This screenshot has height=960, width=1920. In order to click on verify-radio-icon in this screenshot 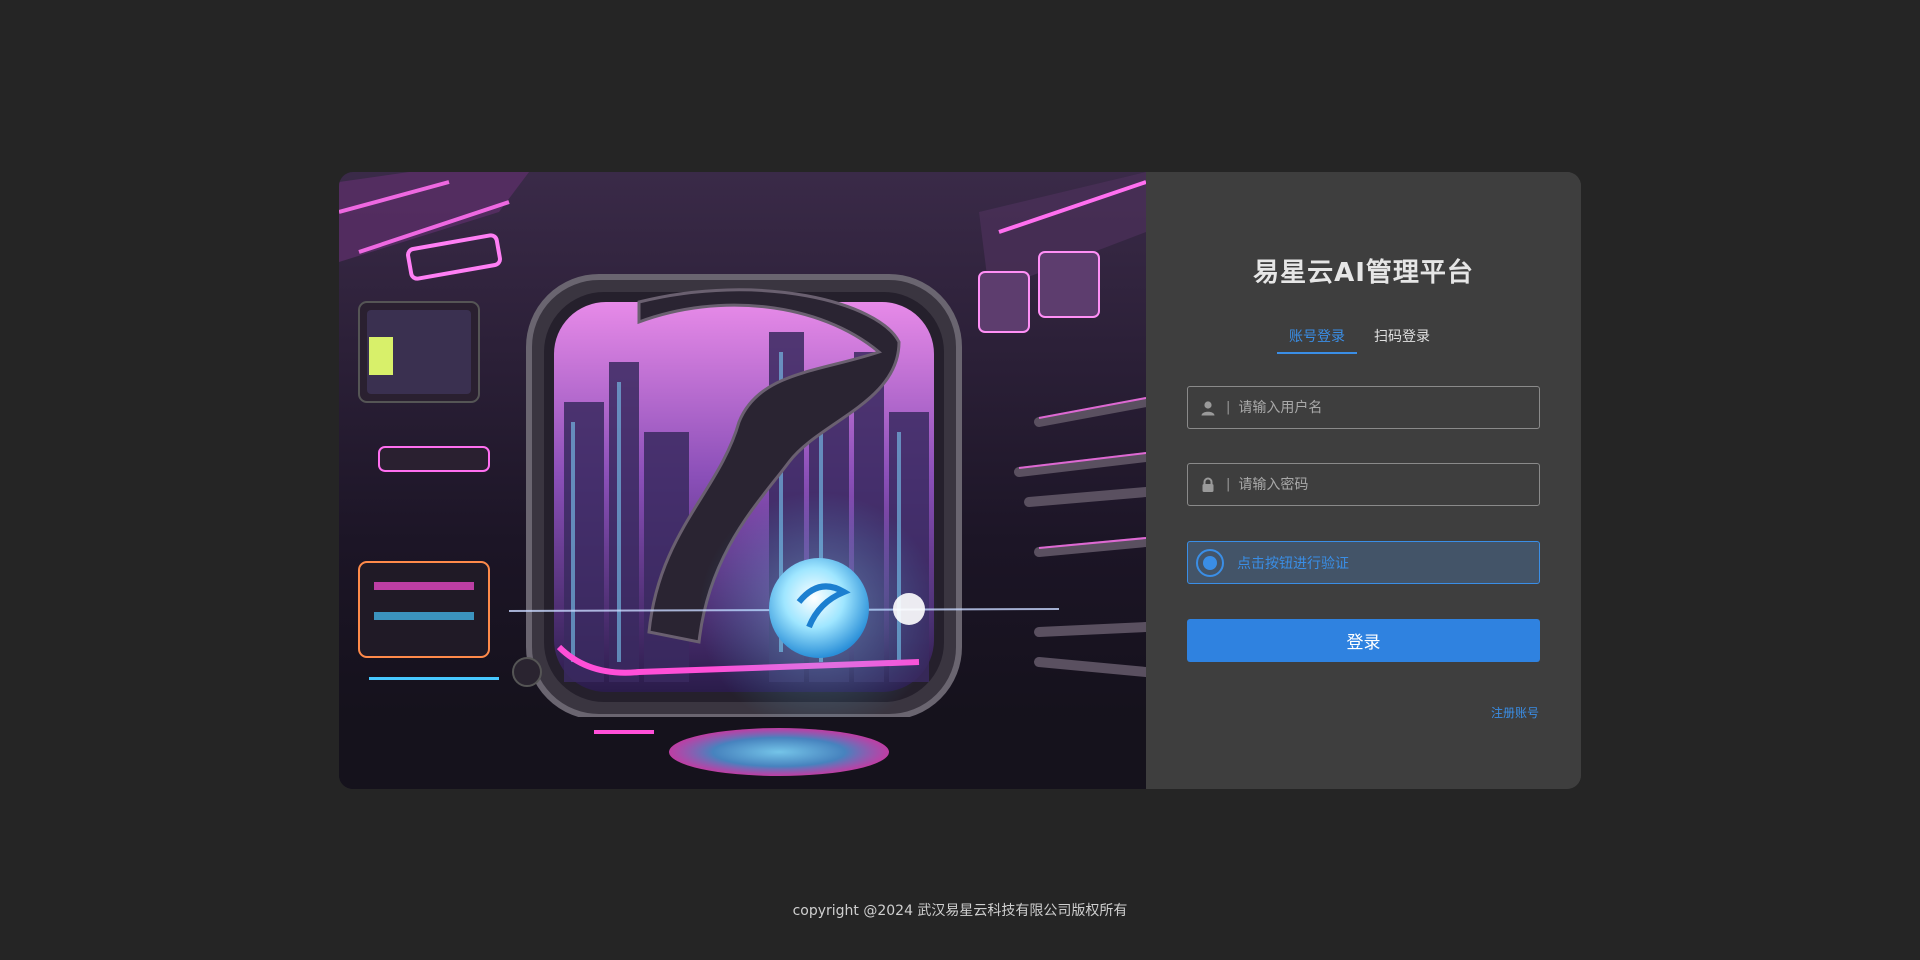, I will do `click(1210, 562)`.